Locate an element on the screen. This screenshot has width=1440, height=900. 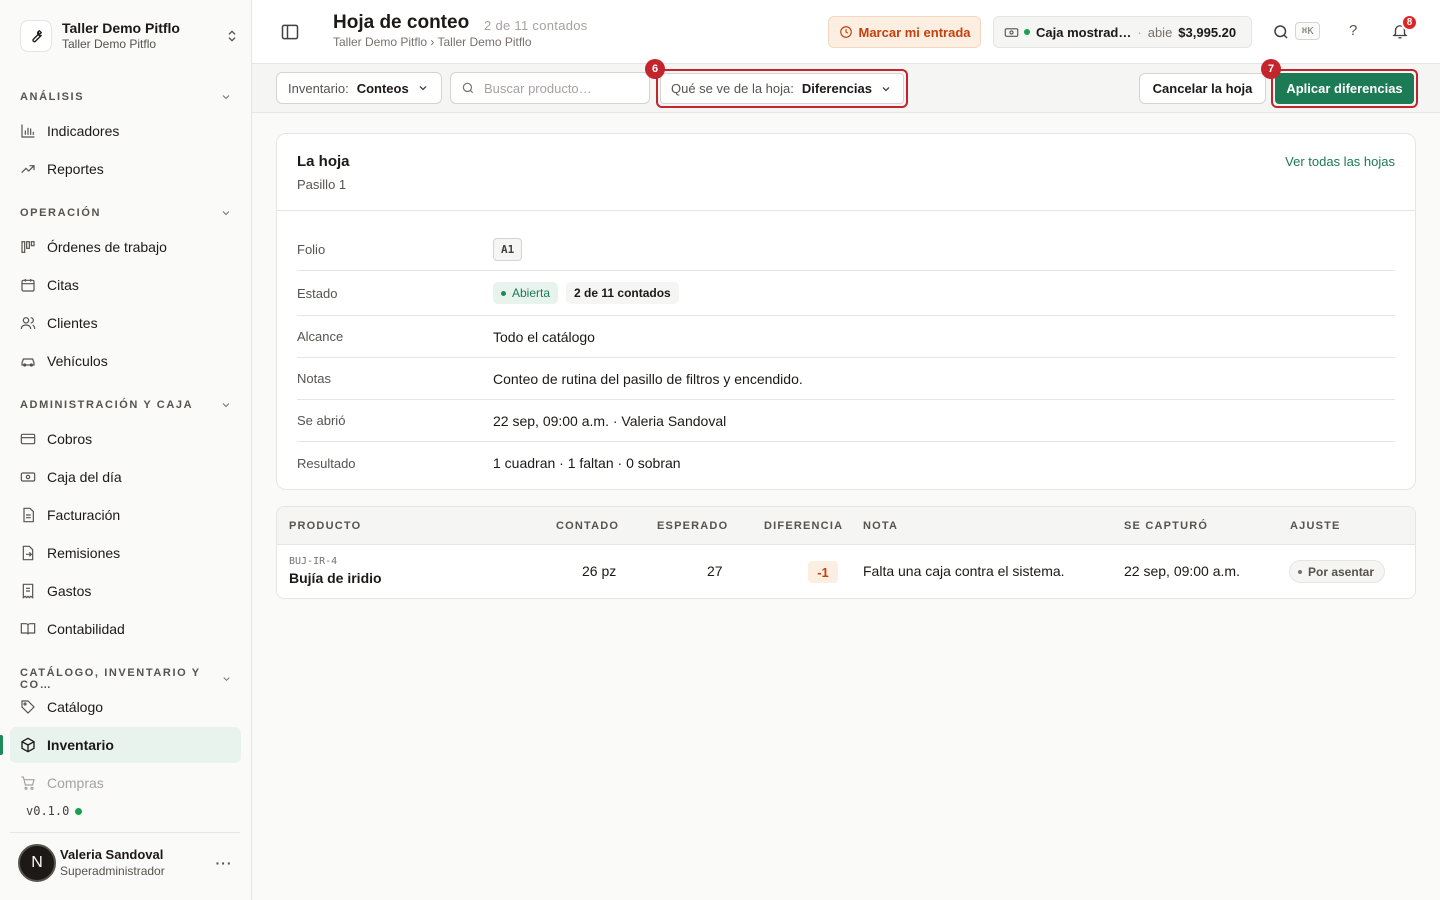
sidebar-item-gastos: Gastos is located at coordinates (125, 591).